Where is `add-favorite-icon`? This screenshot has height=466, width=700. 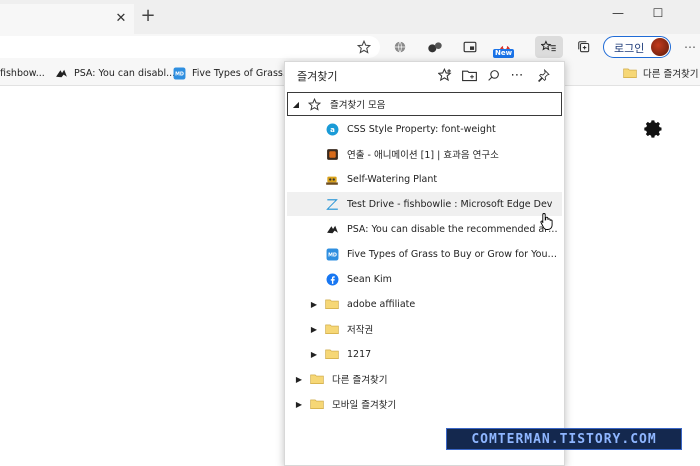
add-favorite-icon is located at coordinates (445, 75).